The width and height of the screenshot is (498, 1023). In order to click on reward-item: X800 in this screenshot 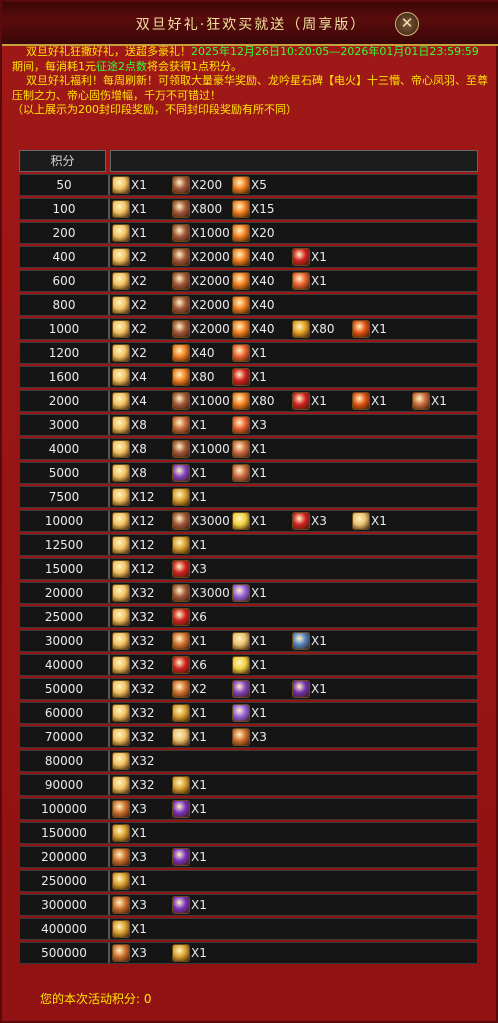, I will do `click(197, 209)`.